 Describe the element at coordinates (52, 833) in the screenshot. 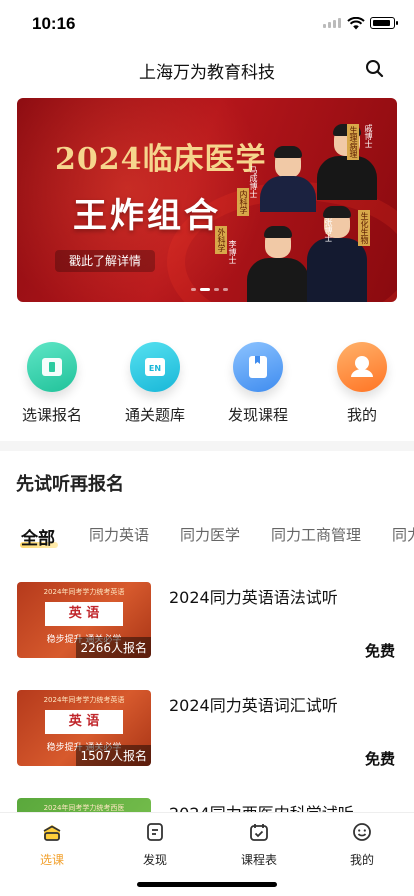

I see `course-select-icon` at that location.